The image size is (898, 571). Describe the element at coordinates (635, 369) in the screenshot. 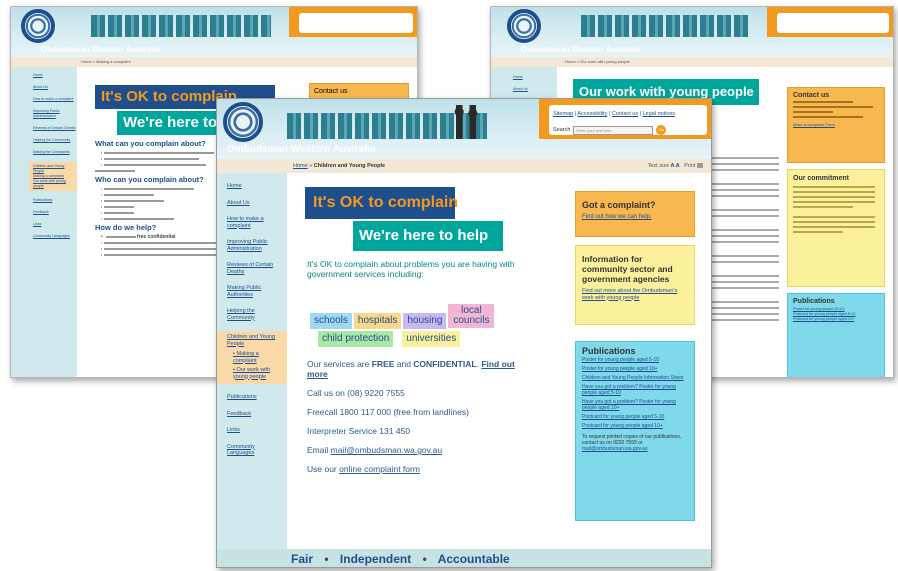

I see `pub-link-poster-10: Poster for young people aged 10+` at that location.